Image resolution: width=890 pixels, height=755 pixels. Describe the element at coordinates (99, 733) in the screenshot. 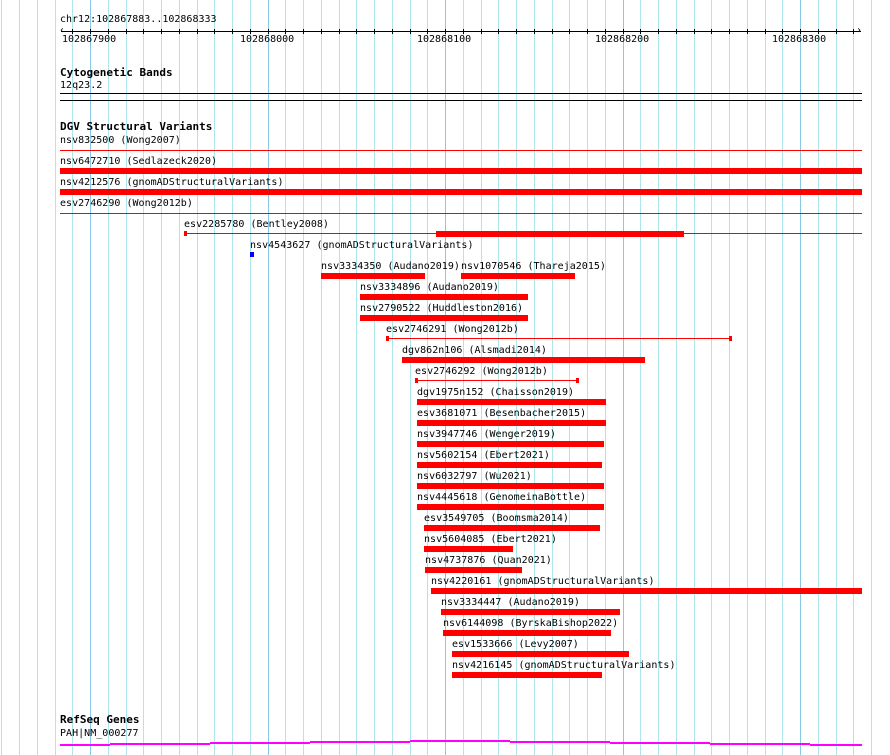

I see `gene-label: PAH|NM_000277` at that location.